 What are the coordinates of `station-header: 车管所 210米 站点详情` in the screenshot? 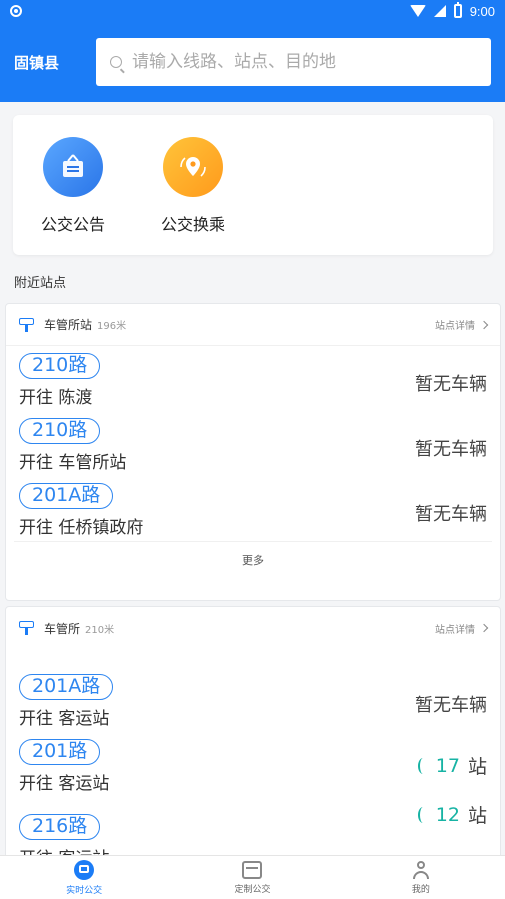 It's located at (253, 628).